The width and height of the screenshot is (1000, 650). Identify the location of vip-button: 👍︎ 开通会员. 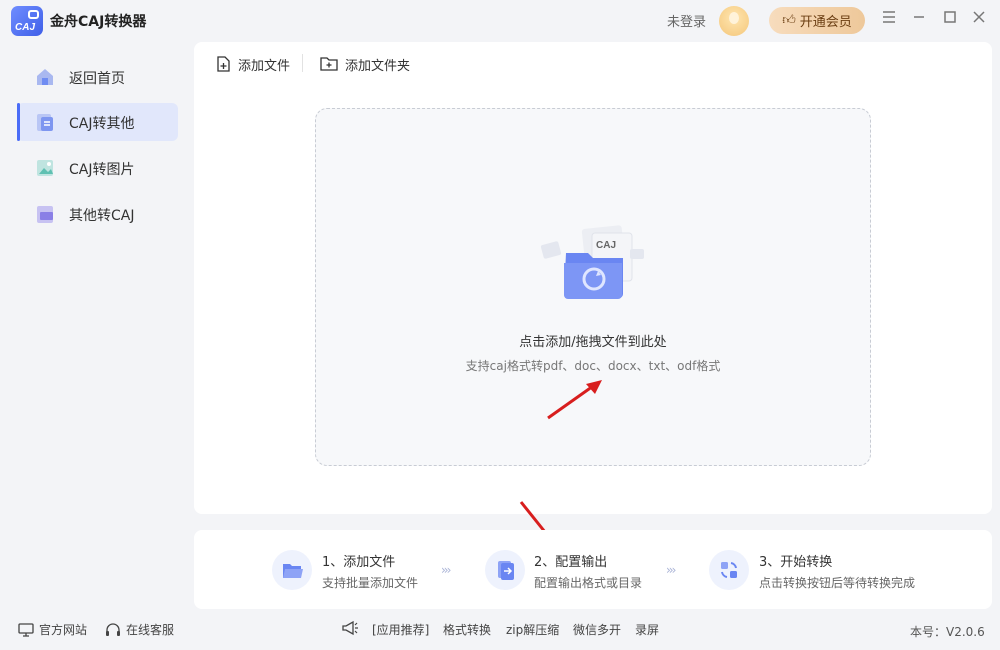
(817, 20).